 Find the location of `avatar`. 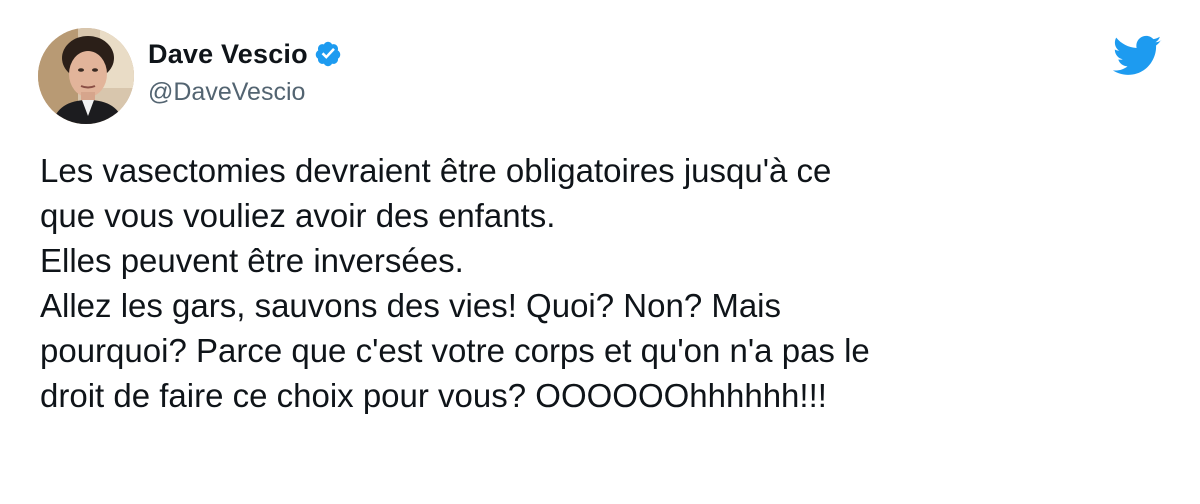

avatar is located at coordinates (86, 76).